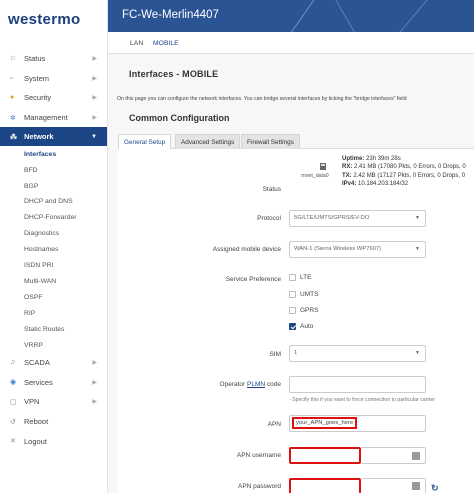  I want to click on status-interface: mnet_data0, so click(315, 176).